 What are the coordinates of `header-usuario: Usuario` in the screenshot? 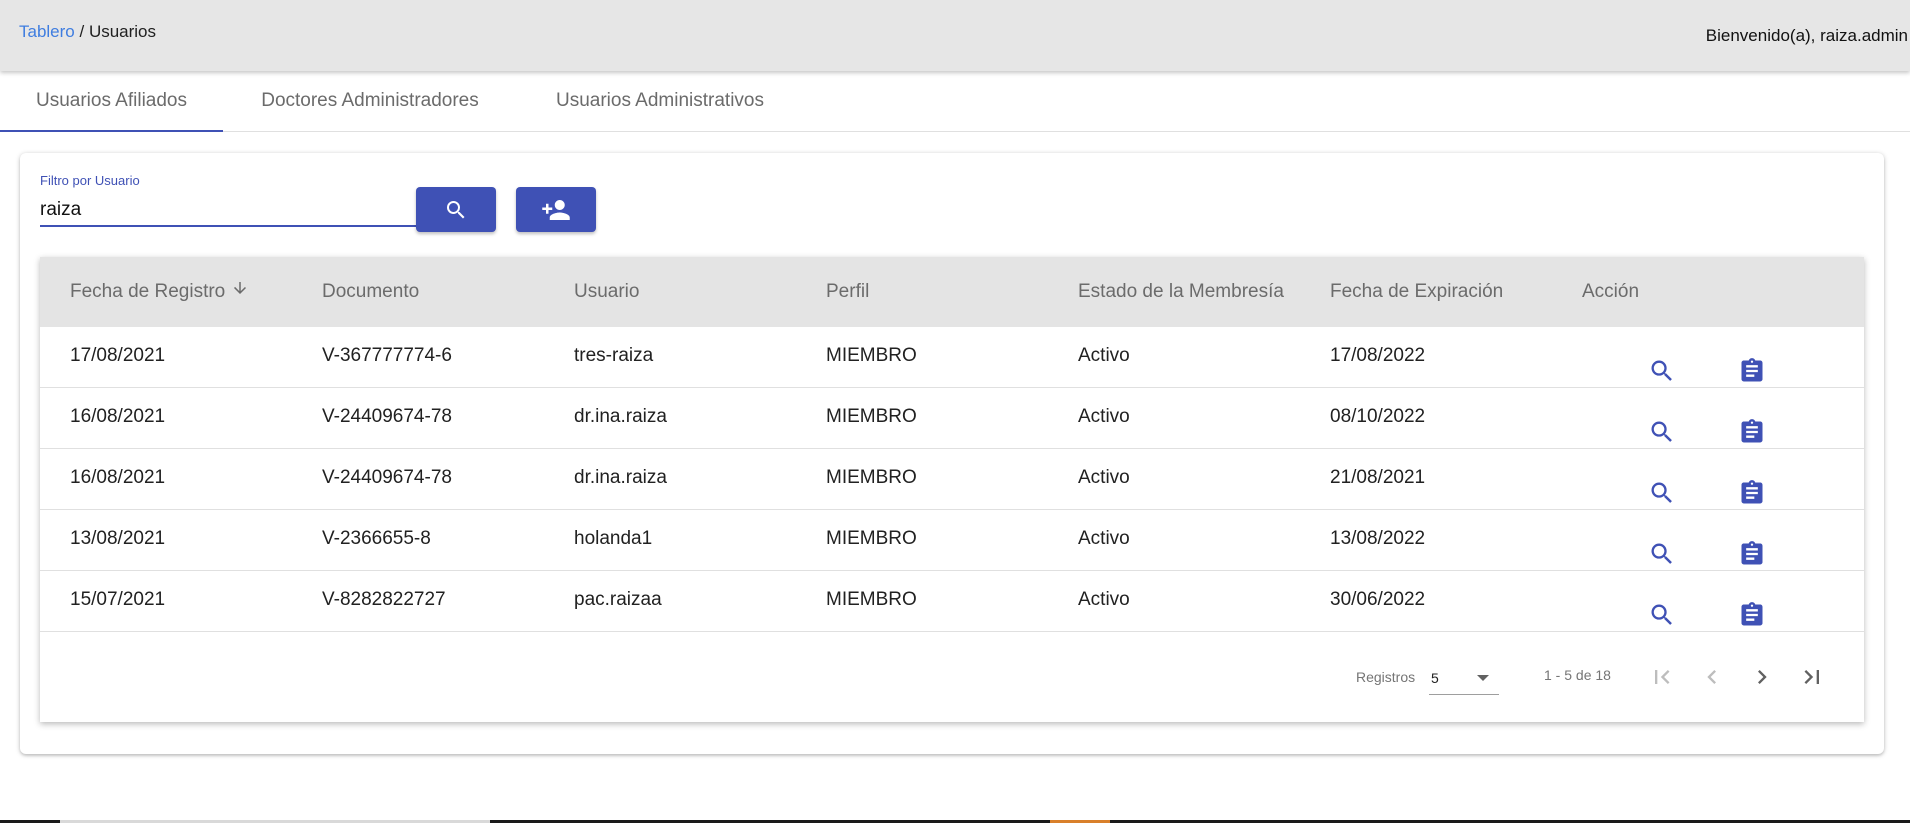 It's located at (606, 292).